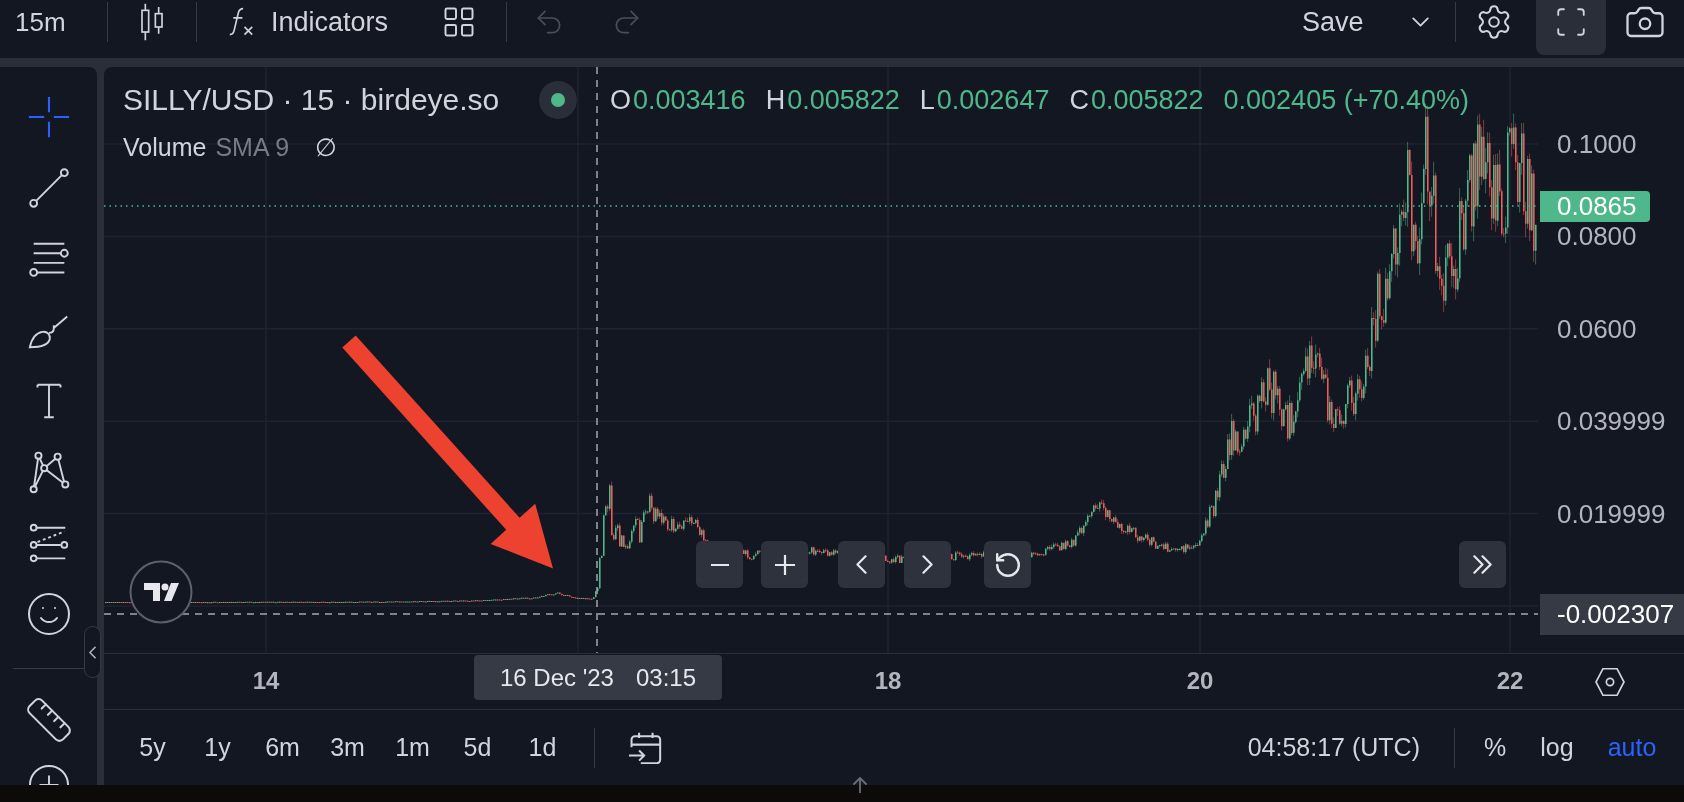  I want to click on up-arrow-icon, so click(860, 785).